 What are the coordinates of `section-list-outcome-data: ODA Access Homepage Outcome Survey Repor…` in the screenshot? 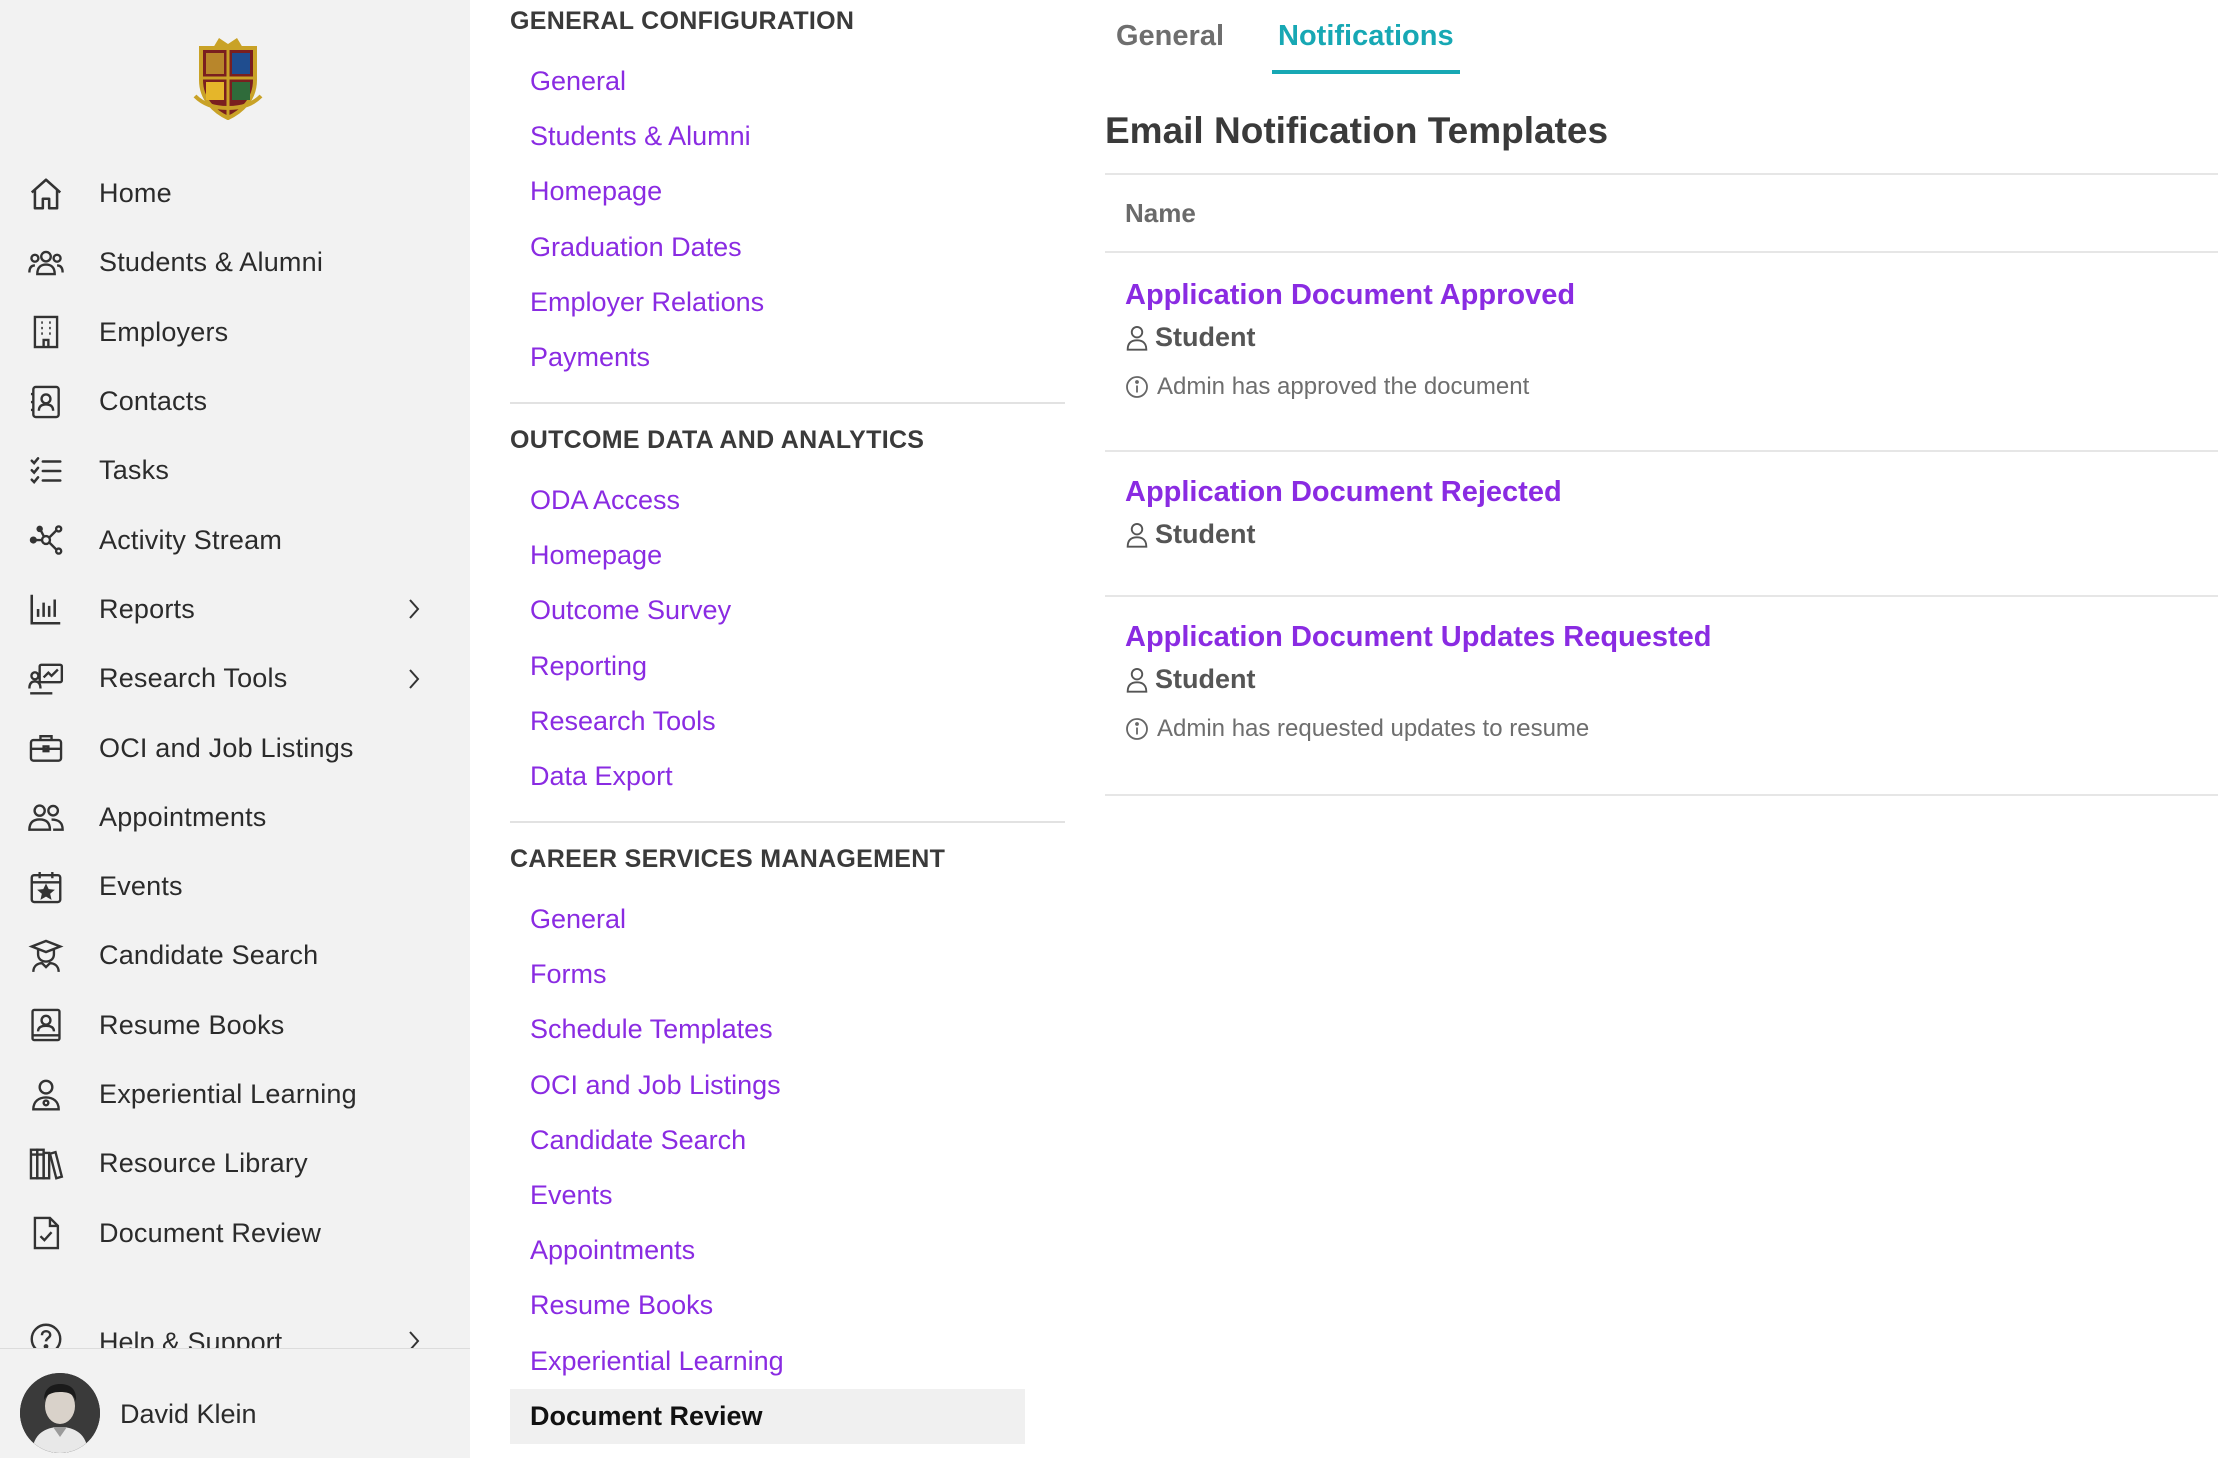 It's located at (767, 638).